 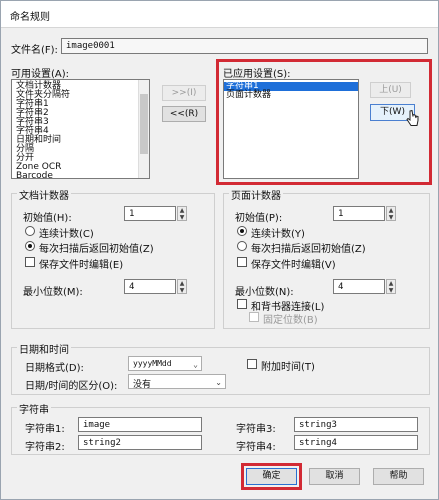 What do you see at coordinates (356, 442) in the screenshot?
I see `string4-field: string4` at bounding box center [356, 442].